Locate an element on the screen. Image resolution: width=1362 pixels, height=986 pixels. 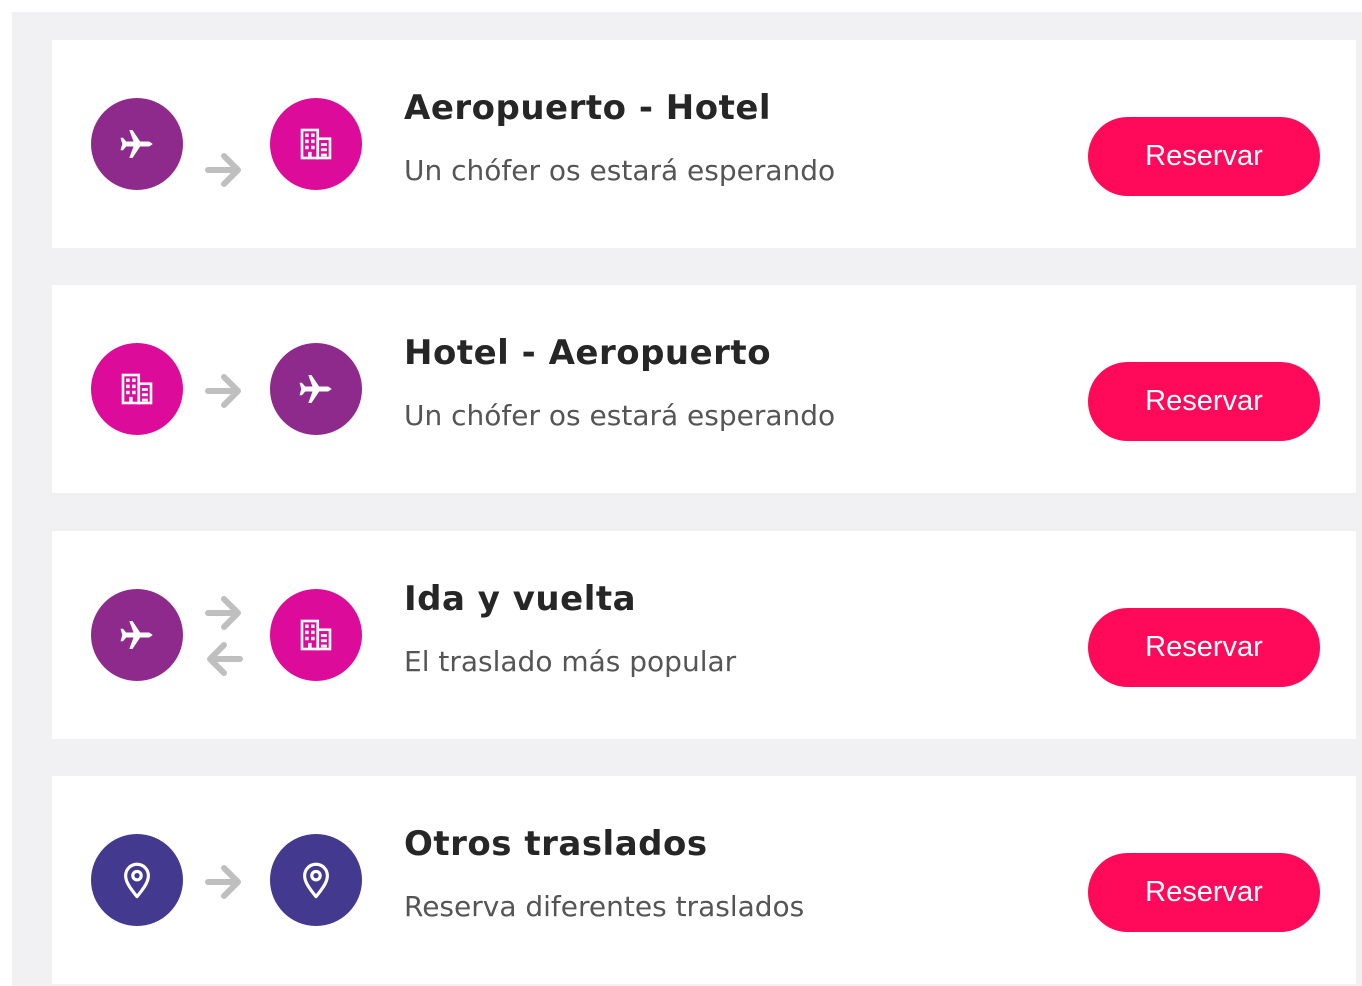
card-title: Hotel - Aeropuerto is located at coordinates (588, 353).